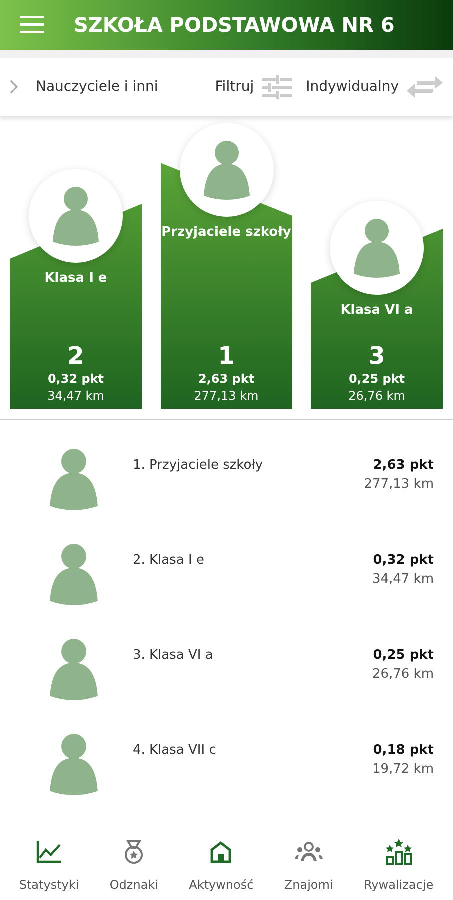 The width and height of the screenshot is (453, 900). I want to click on nav-item: Rywalizacje, so click(399, 864).